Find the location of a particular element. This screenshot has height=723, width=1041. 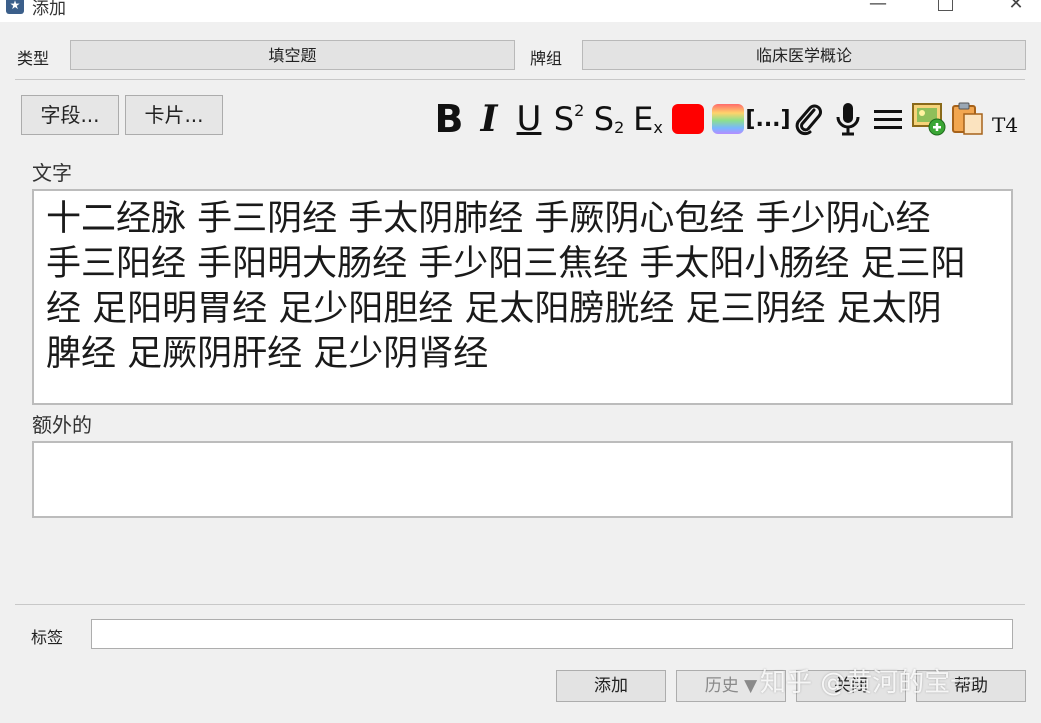

color-picker-icon is located at coordinates (728, 119).